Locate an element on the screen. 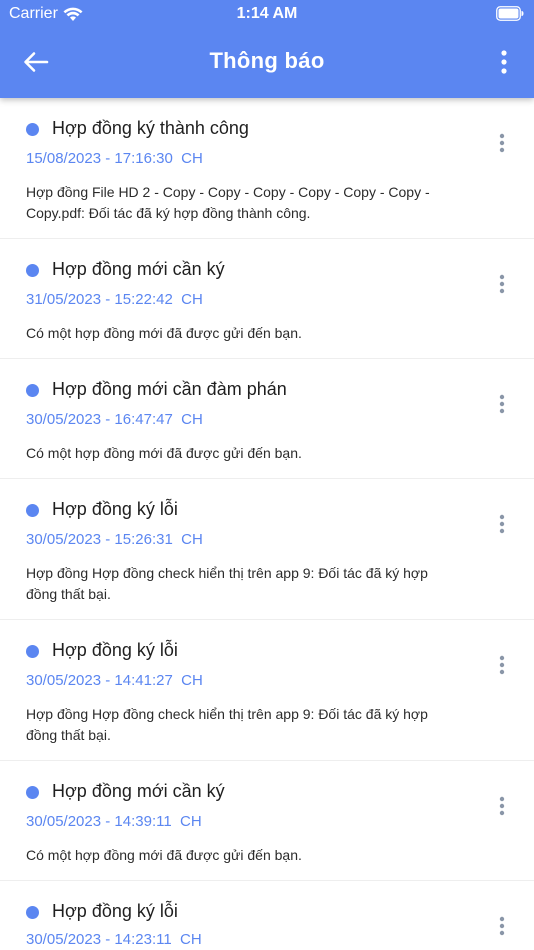  notification-title: Hợp đồng mới cần đàm phán is located at coordinates (169, 389).